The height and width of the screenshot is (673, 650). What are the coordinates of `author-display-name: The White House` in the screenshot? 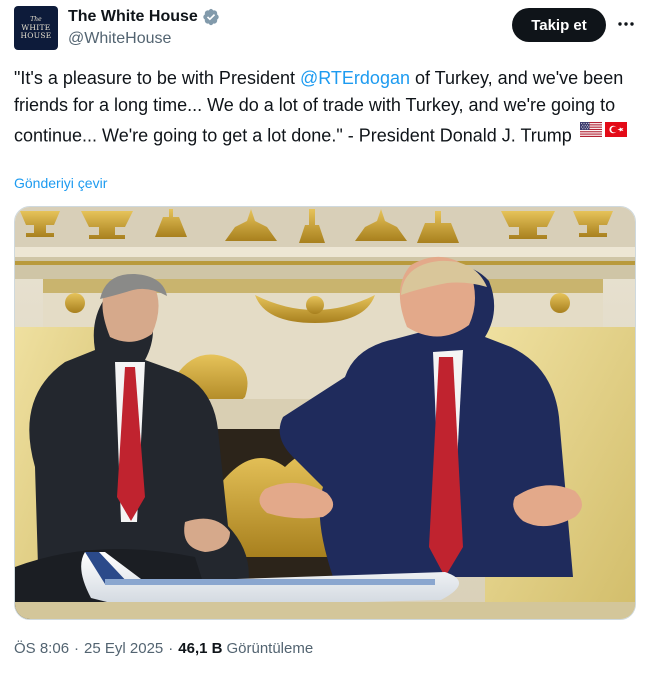 It's located at (133, 17).